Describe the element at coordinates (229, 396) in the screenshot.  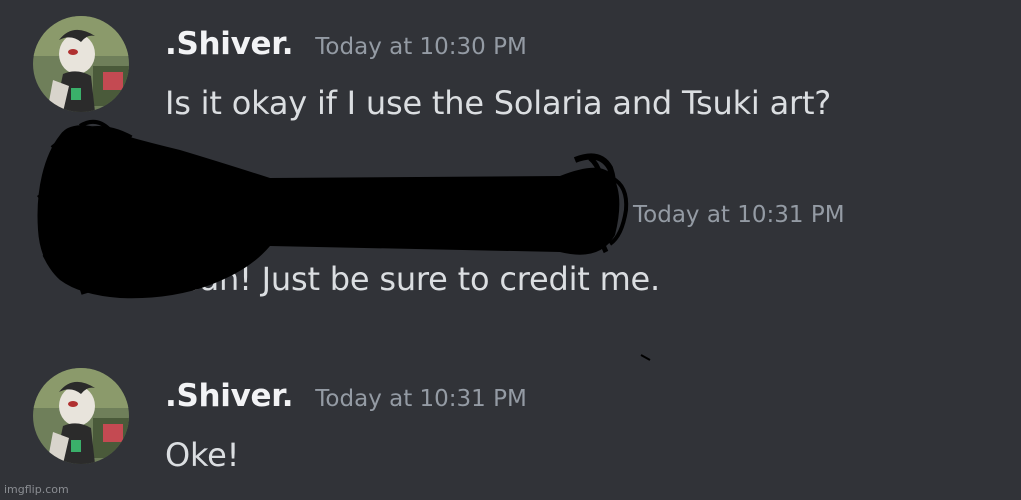
I see `username: .Shiver.` at that location.